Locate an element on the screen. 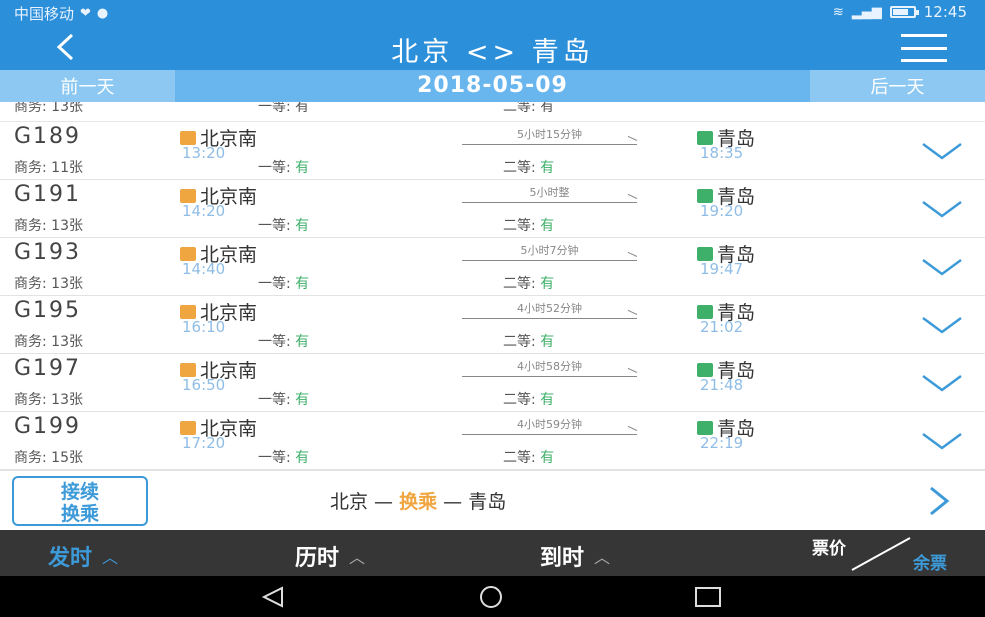 Image resolution: width=985 pixels, height=617 pixels. trip-duration: 5小时7分钟 is located at coordinates (549, 251).